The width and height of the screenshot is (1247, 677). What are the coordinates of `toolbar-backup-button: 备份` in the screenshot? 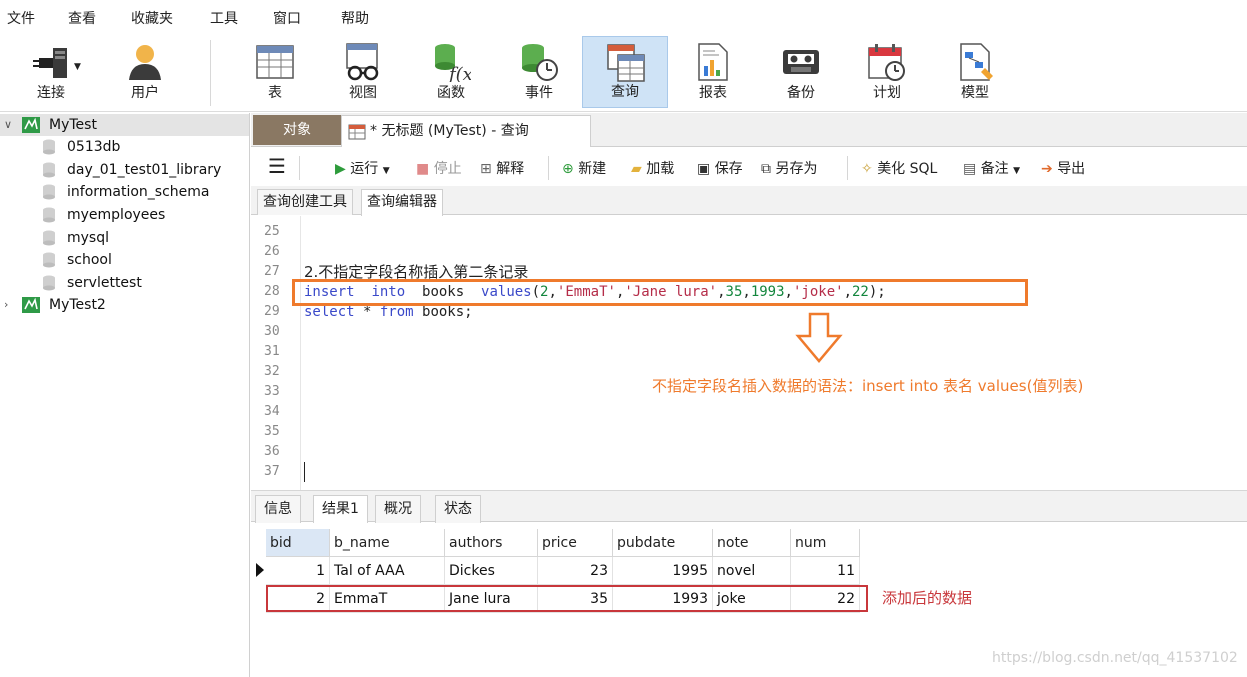 It's located at (801, 72).